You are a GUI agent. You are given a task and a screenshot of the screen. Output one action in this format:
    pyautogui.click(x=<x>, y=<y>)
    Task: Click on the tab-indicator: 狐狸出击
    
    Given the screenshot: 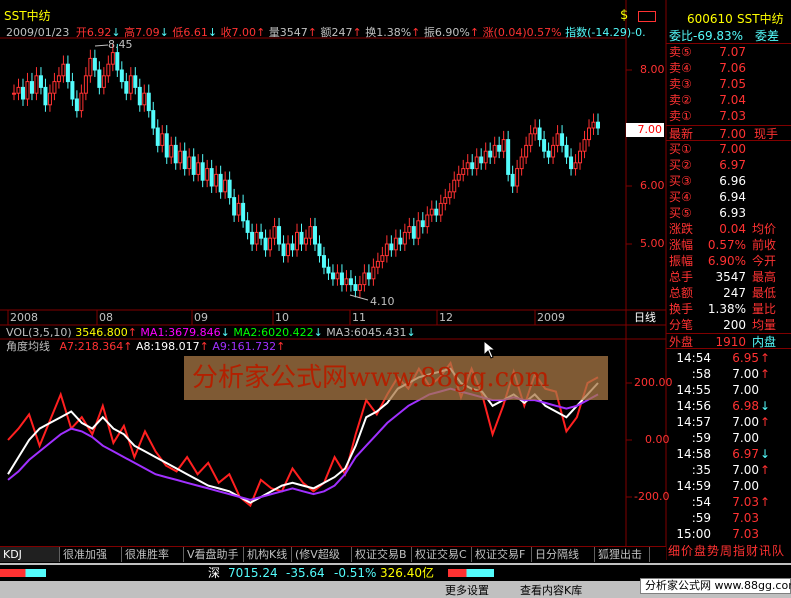 What is the action you would take?
    pyautogui.click(x=622, y=554)
    